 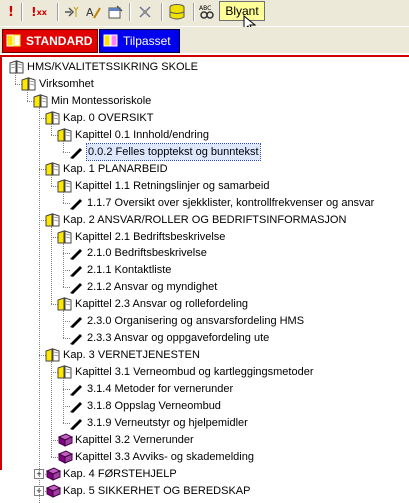 What do you see at coordinates (173, 151) in the screenshot?
I see `tree-node-label: 0.0.2 Felles topptekst og bunntekst` at bounding box center [173, 151].